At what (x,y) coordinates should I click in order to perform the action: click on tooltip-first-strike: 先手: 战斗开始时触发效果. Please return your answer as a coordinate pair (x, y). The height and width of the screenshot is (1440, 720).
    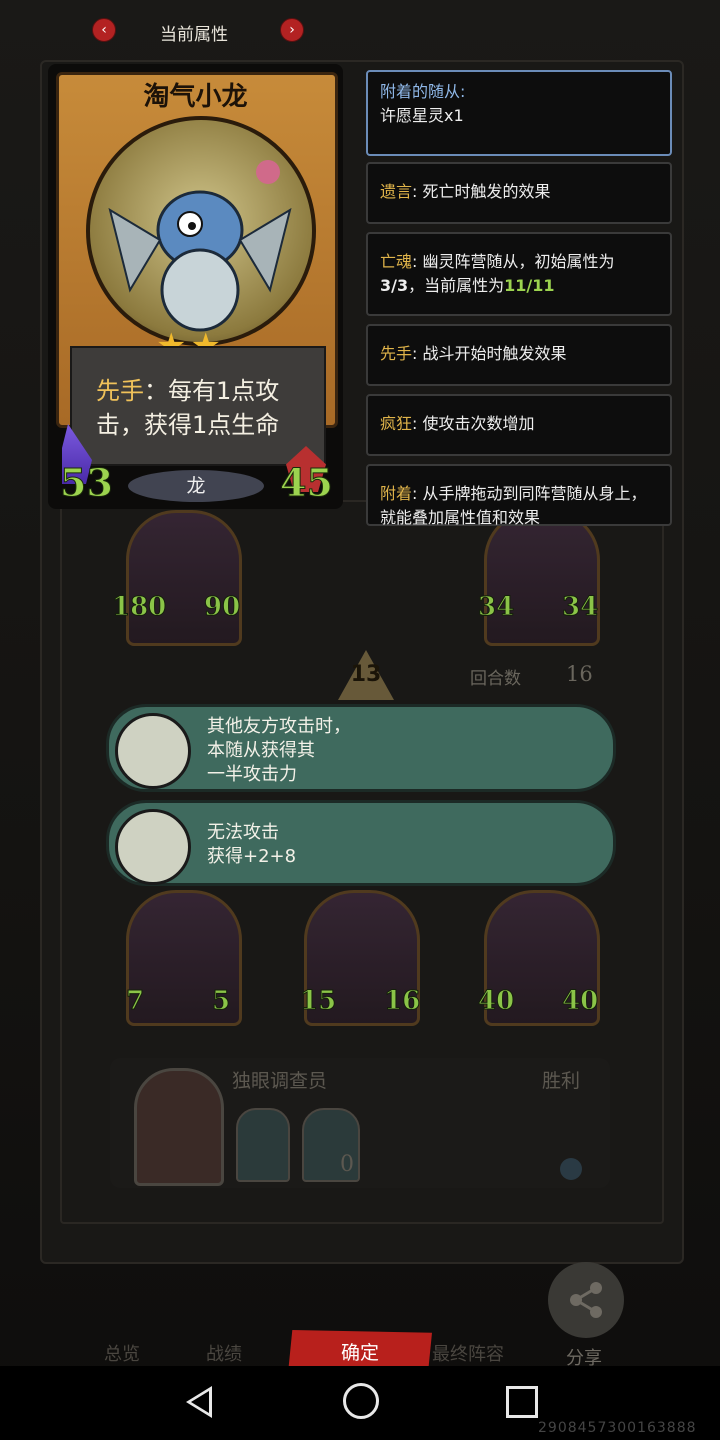
    Looking at the image, I should click on (519, 355).